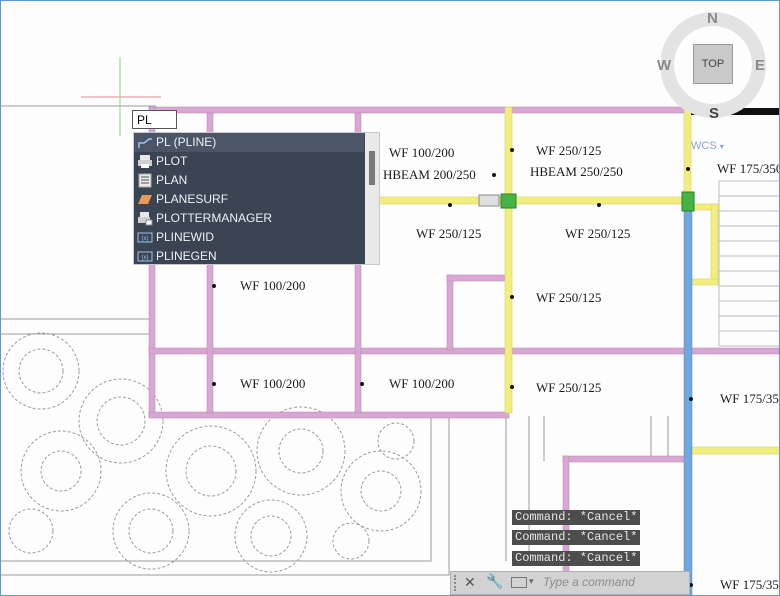 This screenshot has width=780, height=596. I want to click on viewcube: N W E S TOP, so click(714, 65).